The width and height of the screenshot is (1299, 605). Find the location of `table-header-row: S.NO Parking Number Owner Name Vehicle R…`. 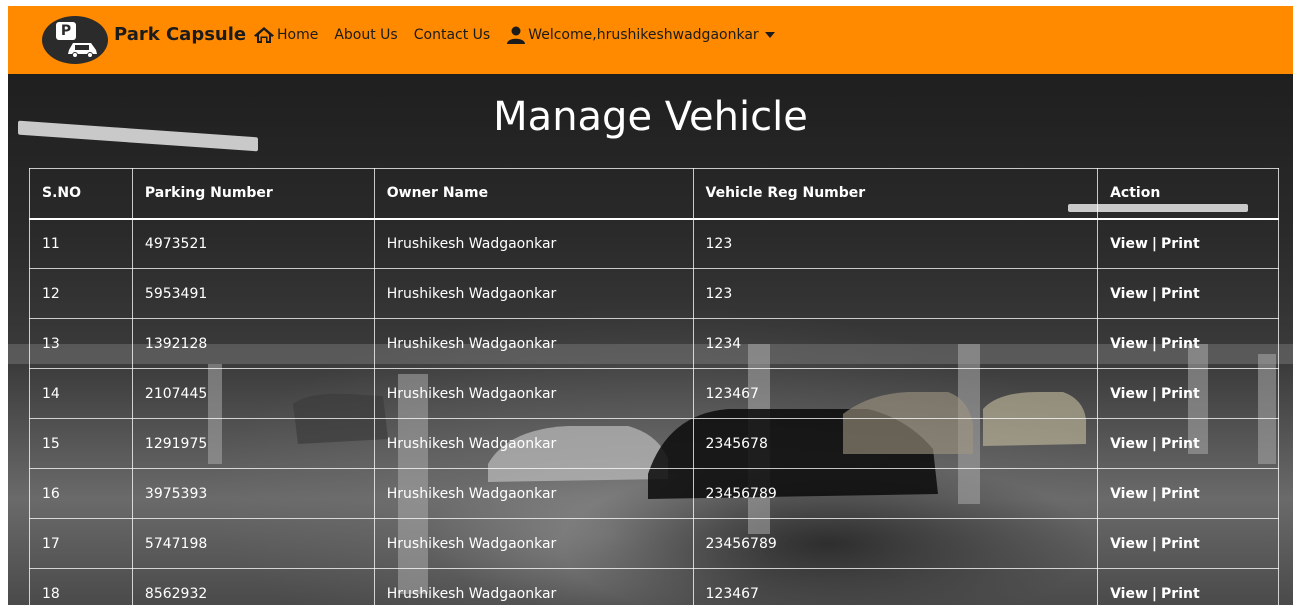

table-header-row: S.NO Parking Number Owner Name Vehicle R… is located at coordinates (654, 194).